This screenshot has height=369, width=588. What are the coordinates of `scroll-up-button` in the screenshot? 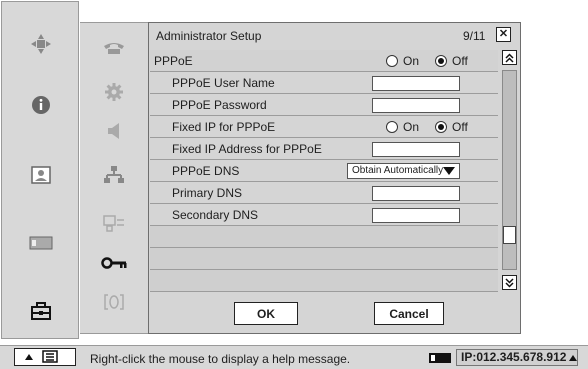 It's located at (509, 57).